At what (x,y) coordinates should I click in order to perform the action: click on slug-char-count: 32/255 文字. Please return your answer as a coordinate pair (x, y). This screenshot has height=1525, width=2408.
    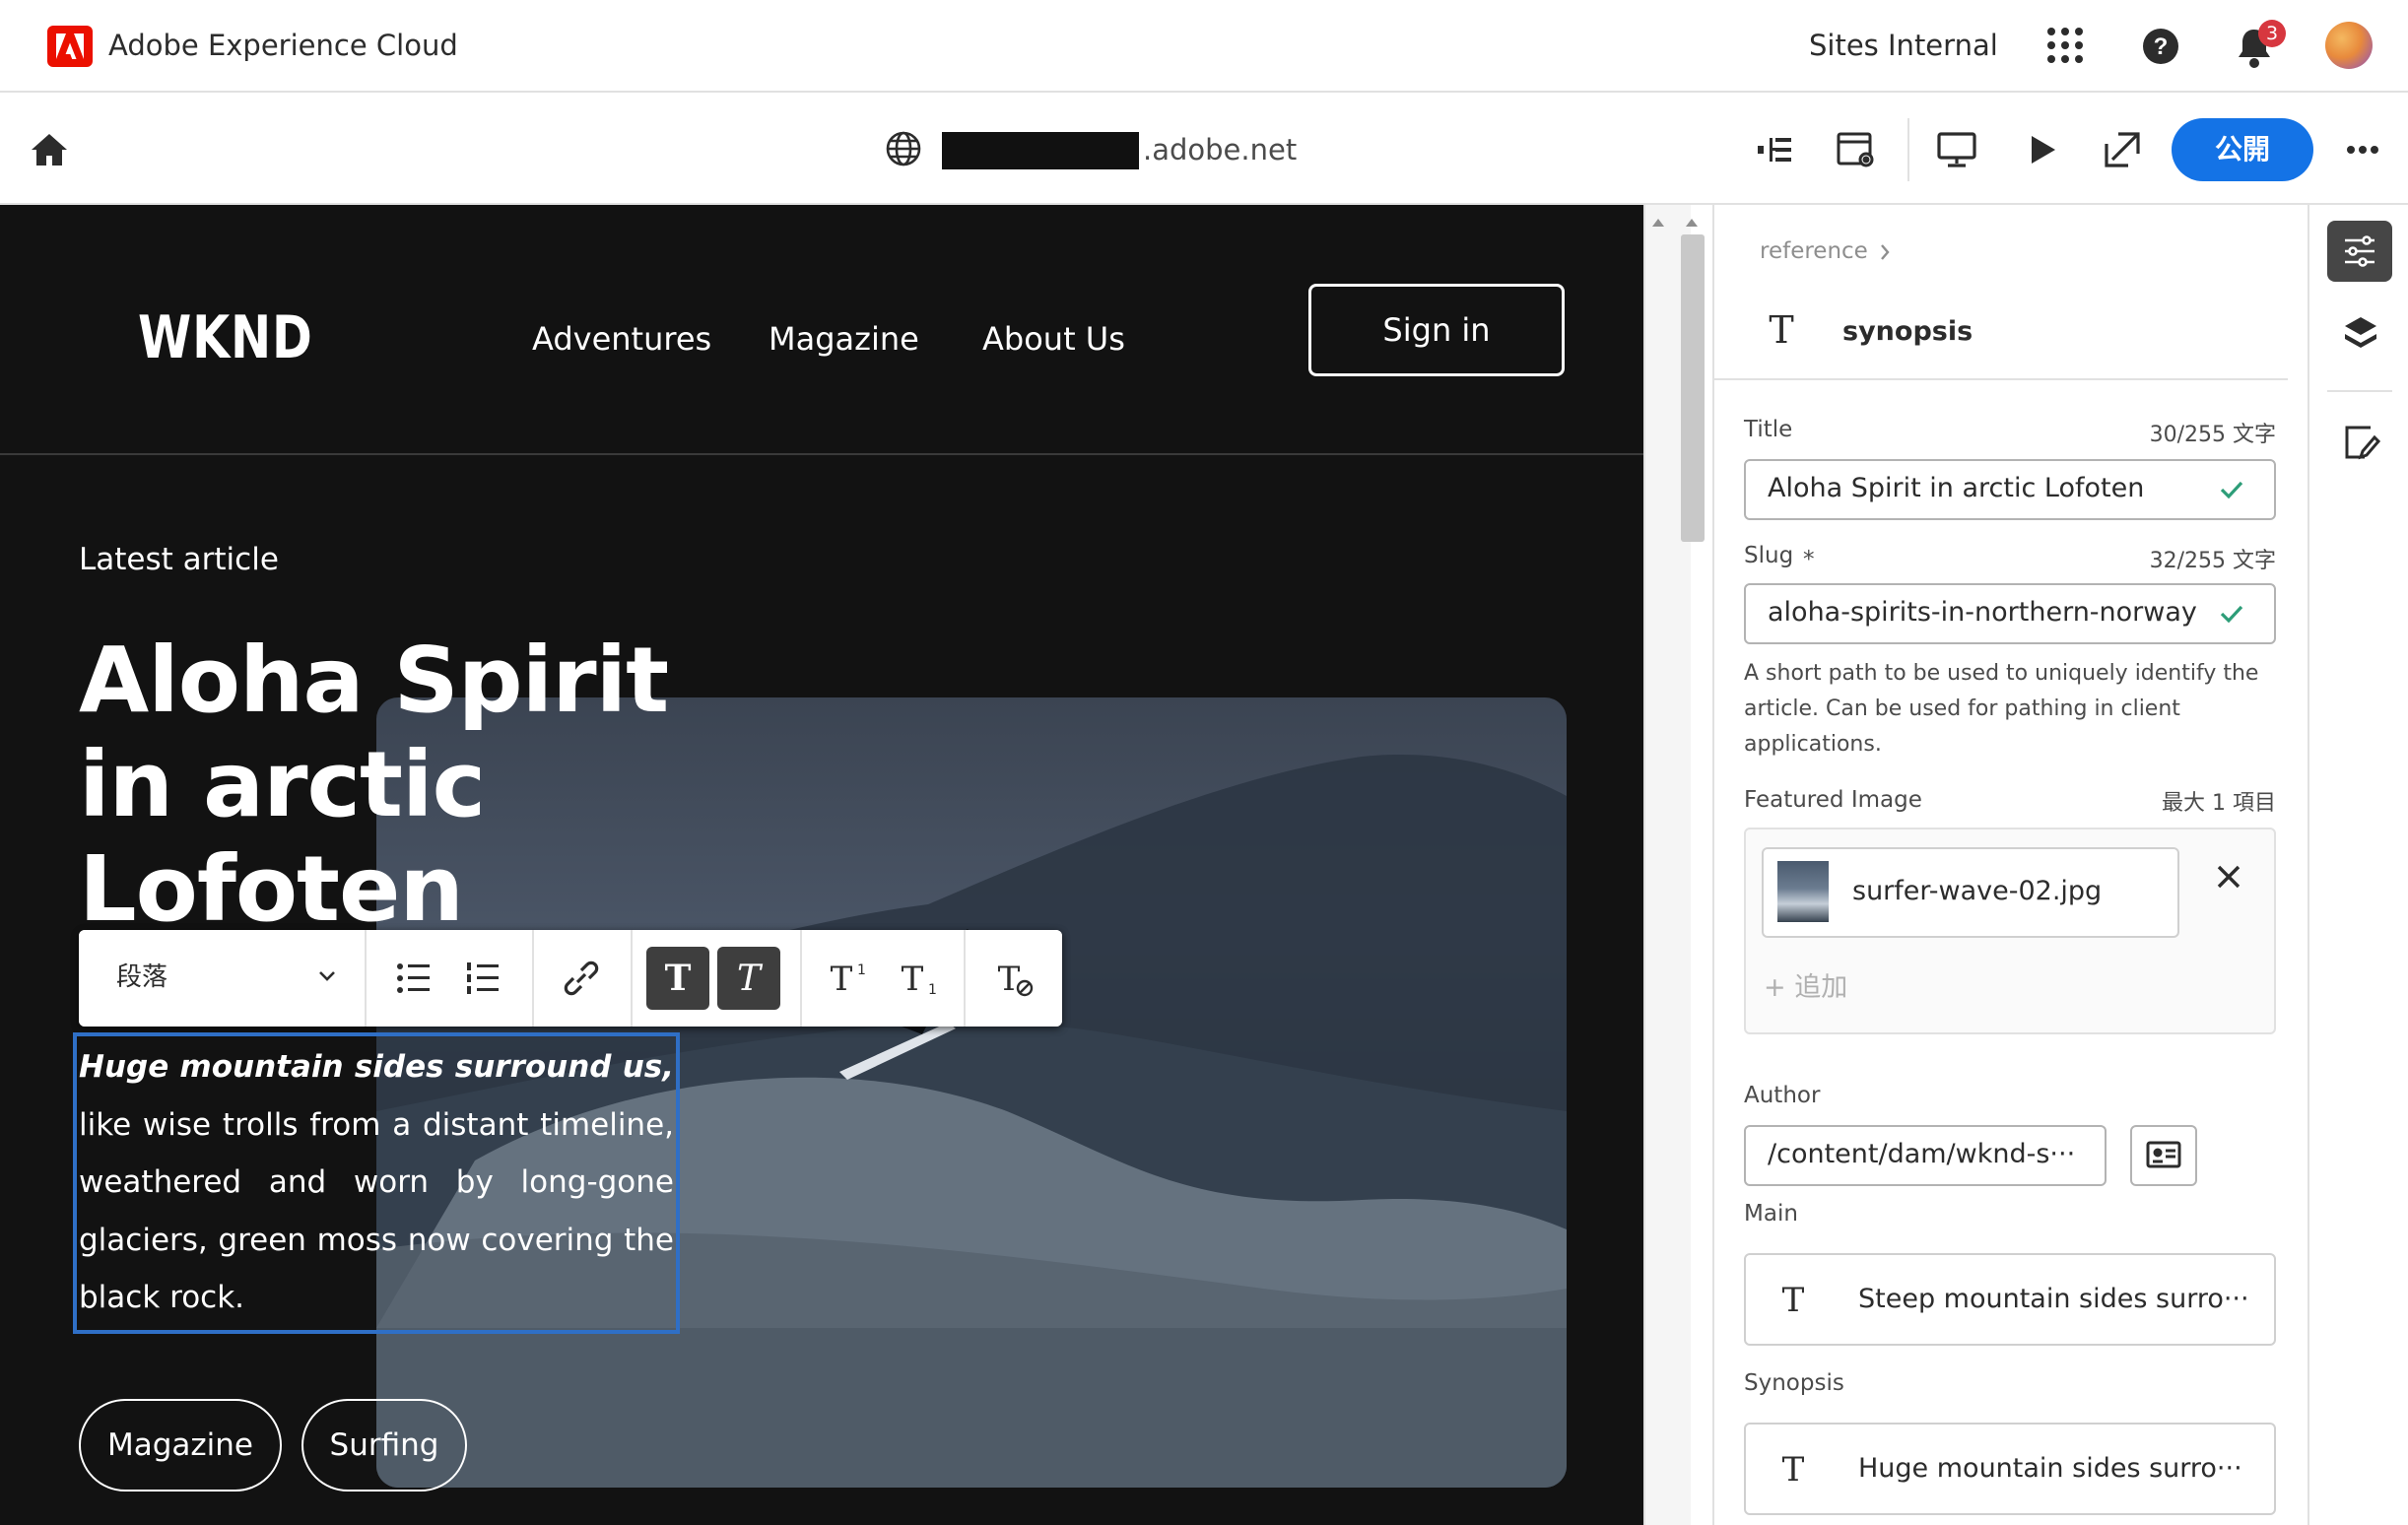
    Looking at the image, I should click on (2212, 561).